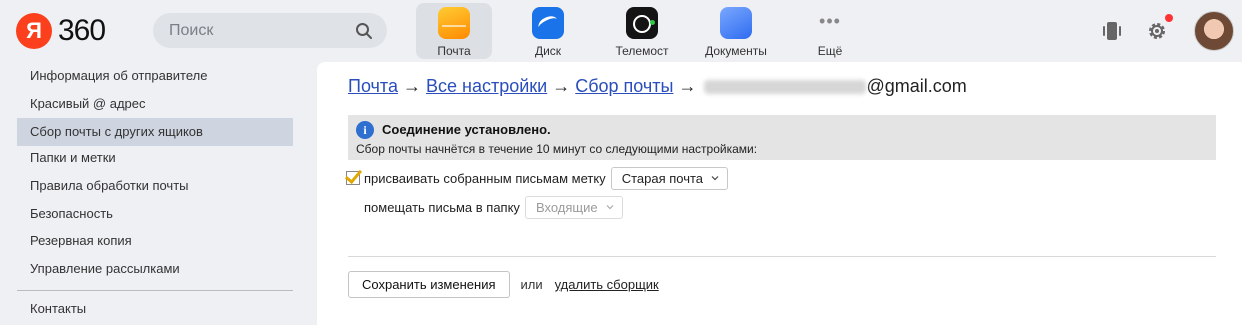 This screenshot has width=1242, height=325. Describe the element at coordinates (364, 31) in the screenshot. I see `search-icon` at that location.